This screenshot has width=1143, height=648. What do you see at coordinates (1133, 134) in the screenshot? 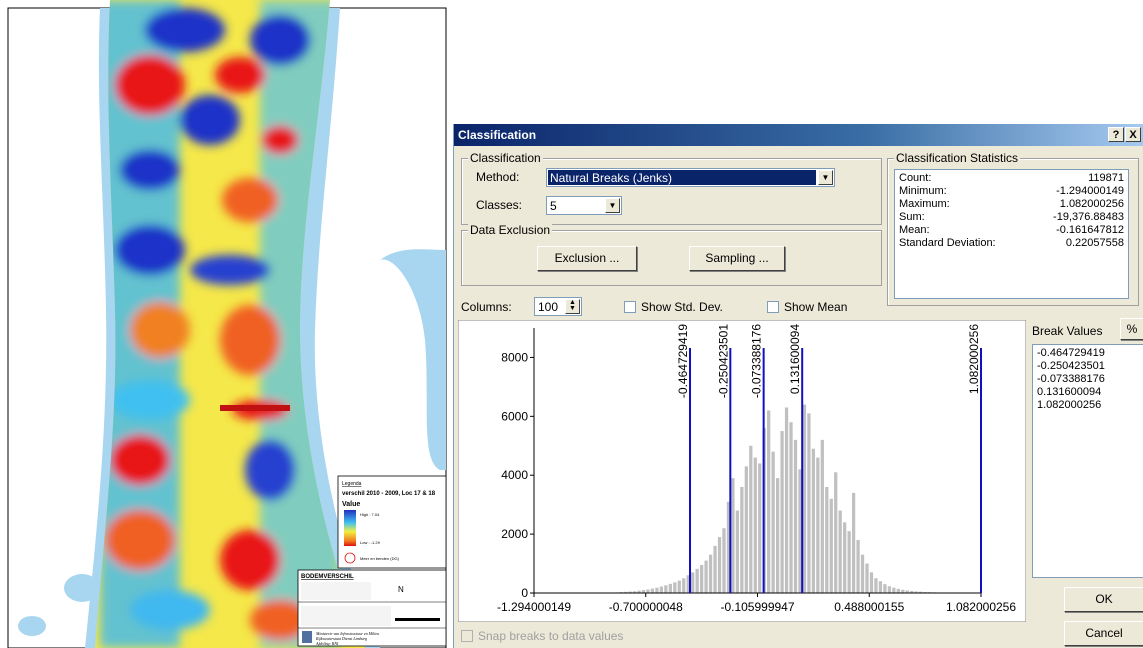
I see `close-button: X` at bounding box center [1133, 134].